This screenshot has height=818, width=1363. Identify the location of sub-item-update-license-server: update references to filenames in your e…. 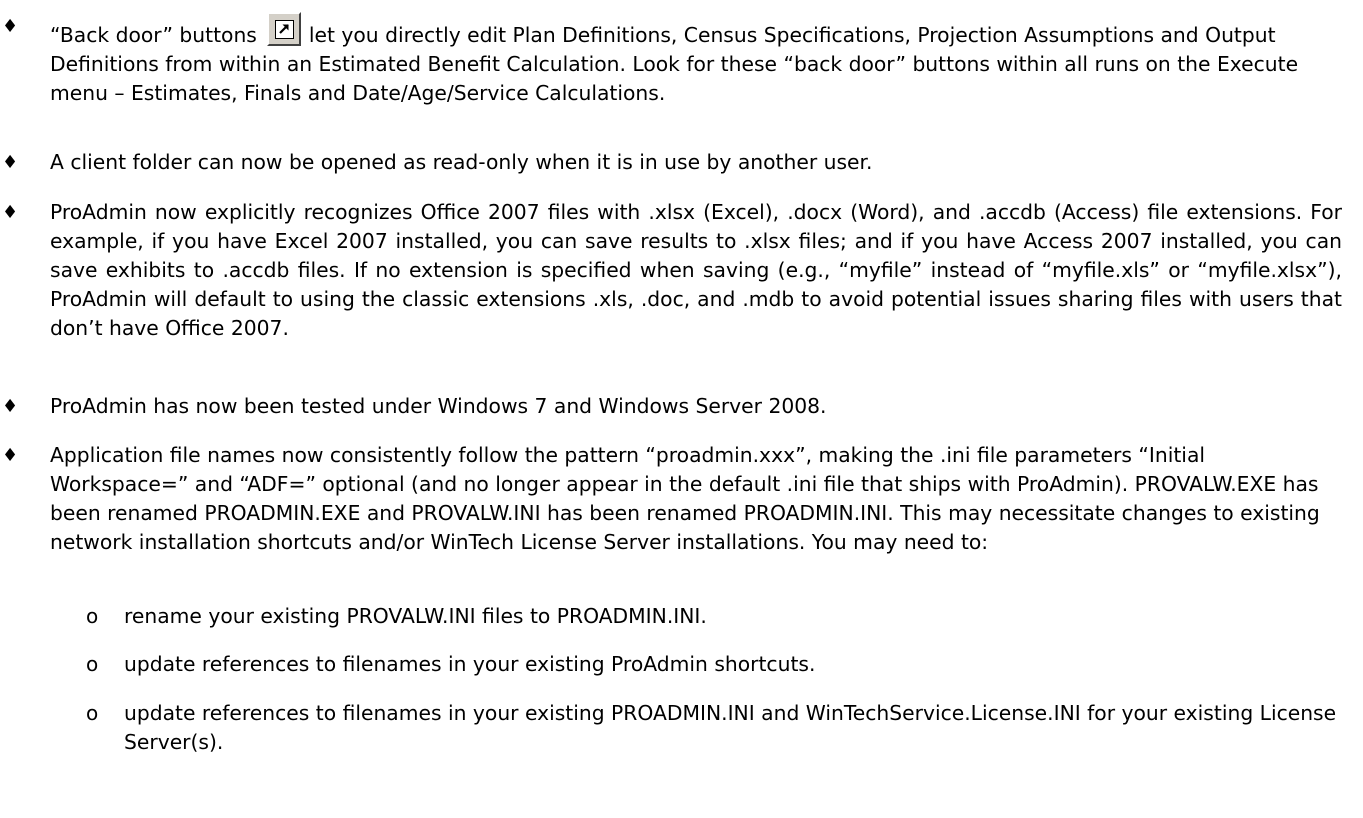
(730, 727).